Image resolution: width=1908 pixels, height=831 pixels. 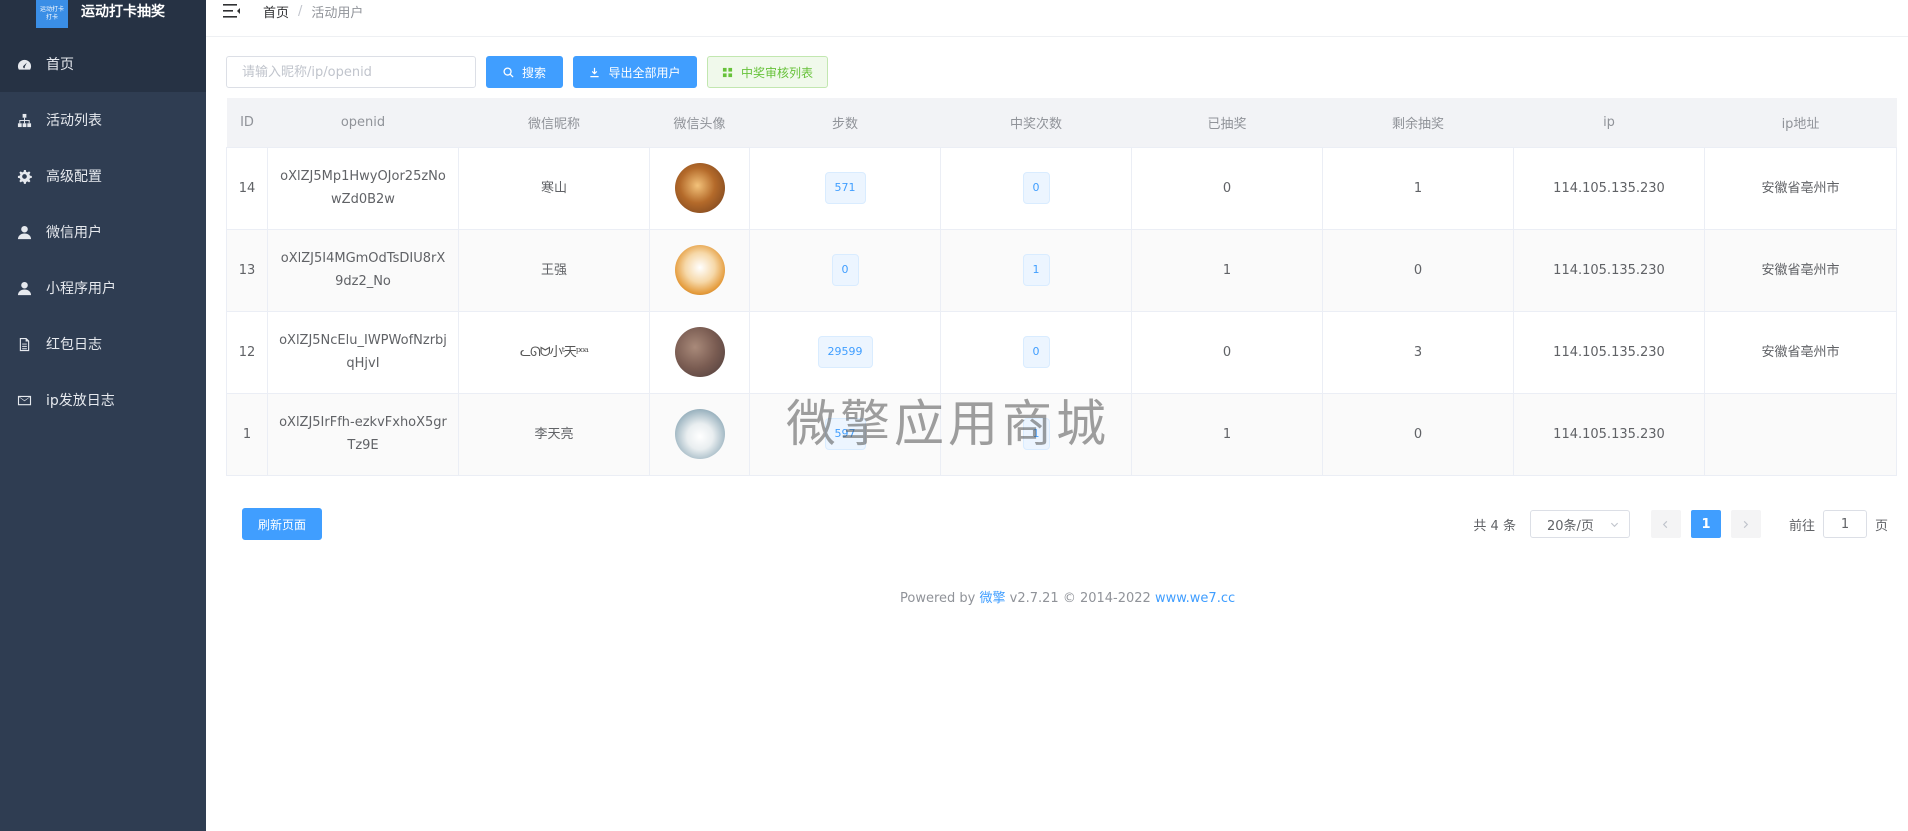 I want to click on prev-page-button, so click(x=1665, y=524).